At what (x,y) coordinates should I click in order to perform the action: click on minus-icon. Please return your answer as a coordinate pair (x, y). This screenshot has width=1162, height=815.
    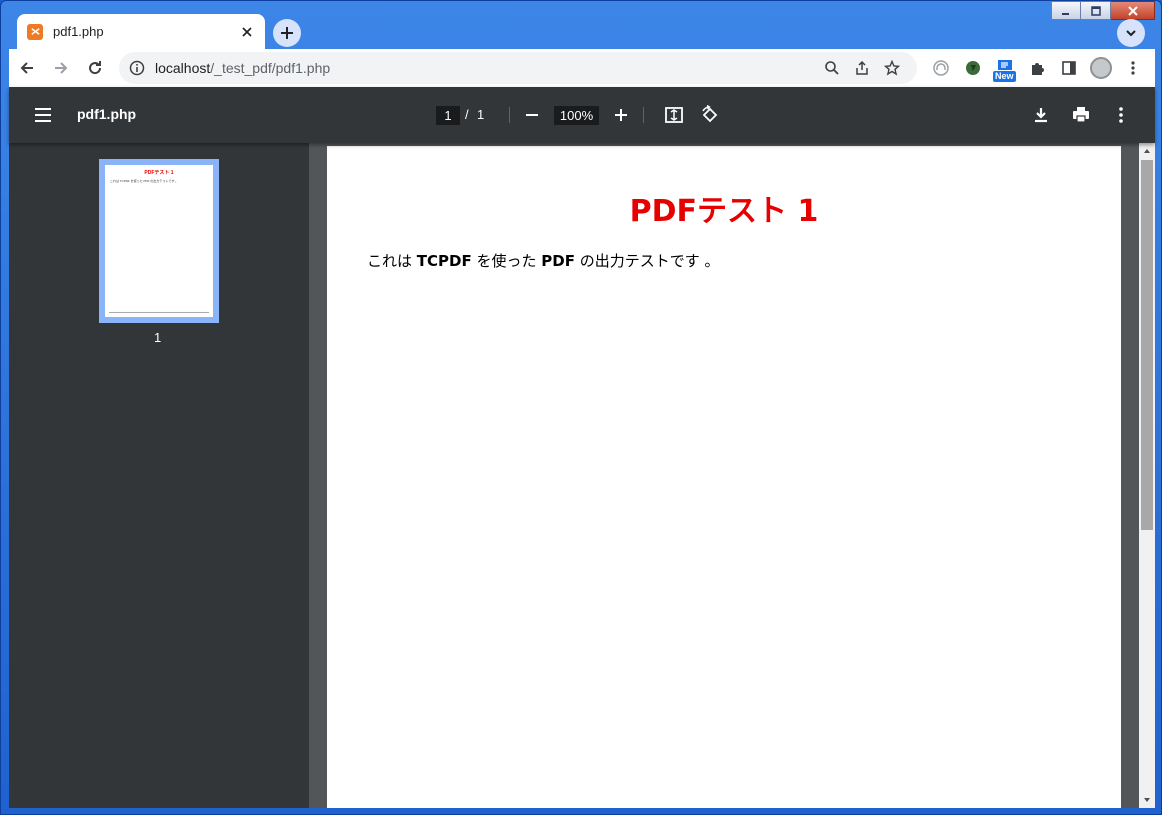
    Looking at the image, I should click on (532, 115).